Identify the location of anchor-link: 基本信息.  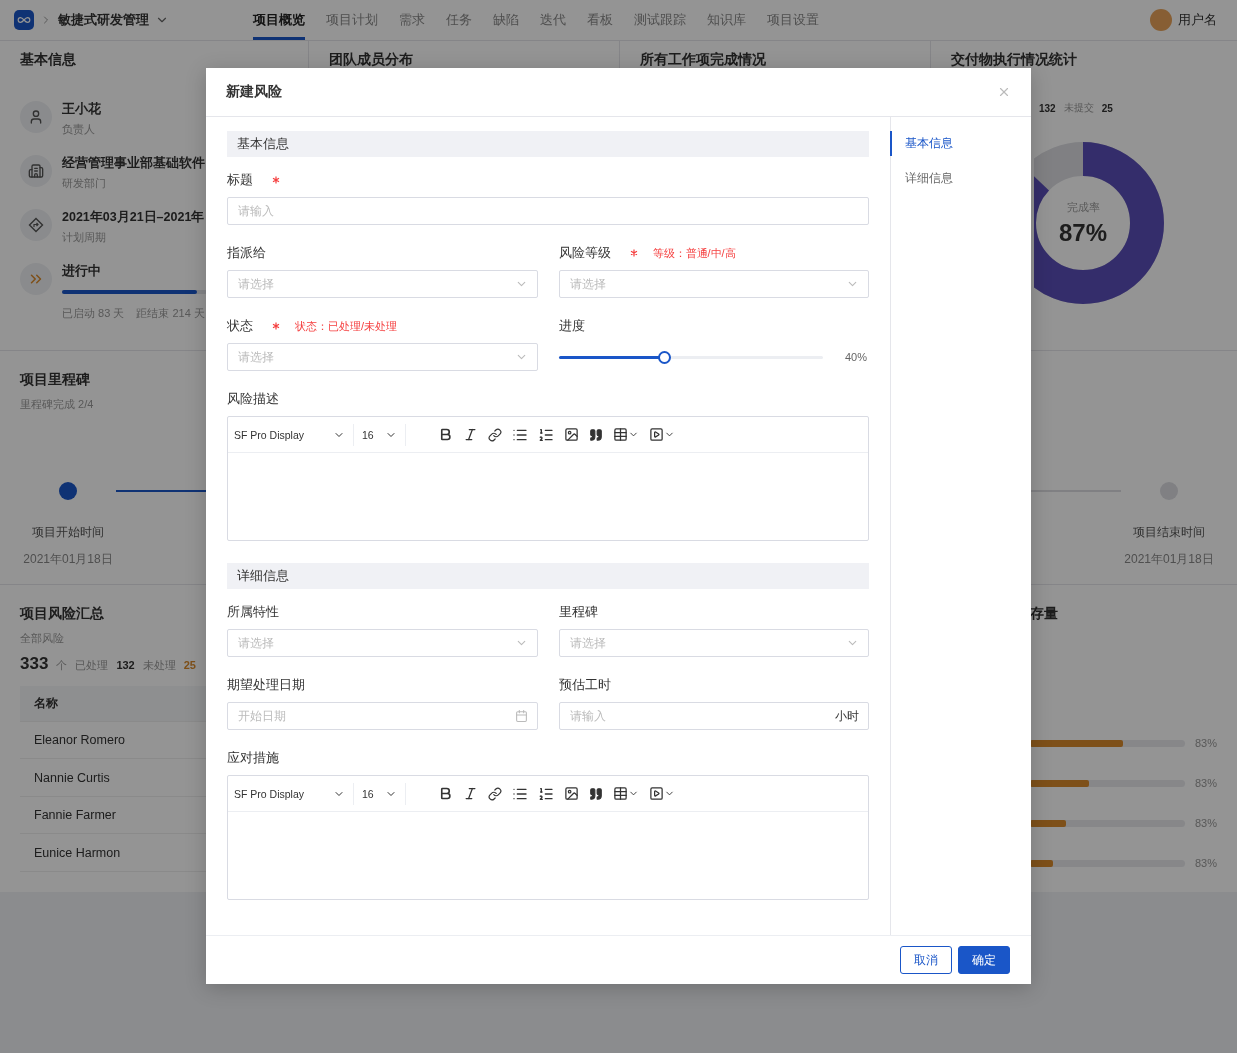
(960, 143).